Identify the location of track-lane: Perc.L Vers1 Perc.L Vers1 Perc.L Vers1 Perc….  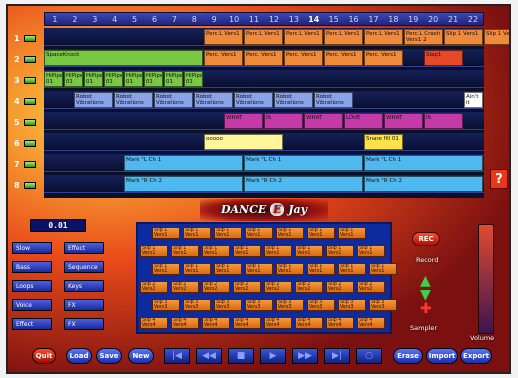
(276, 37).